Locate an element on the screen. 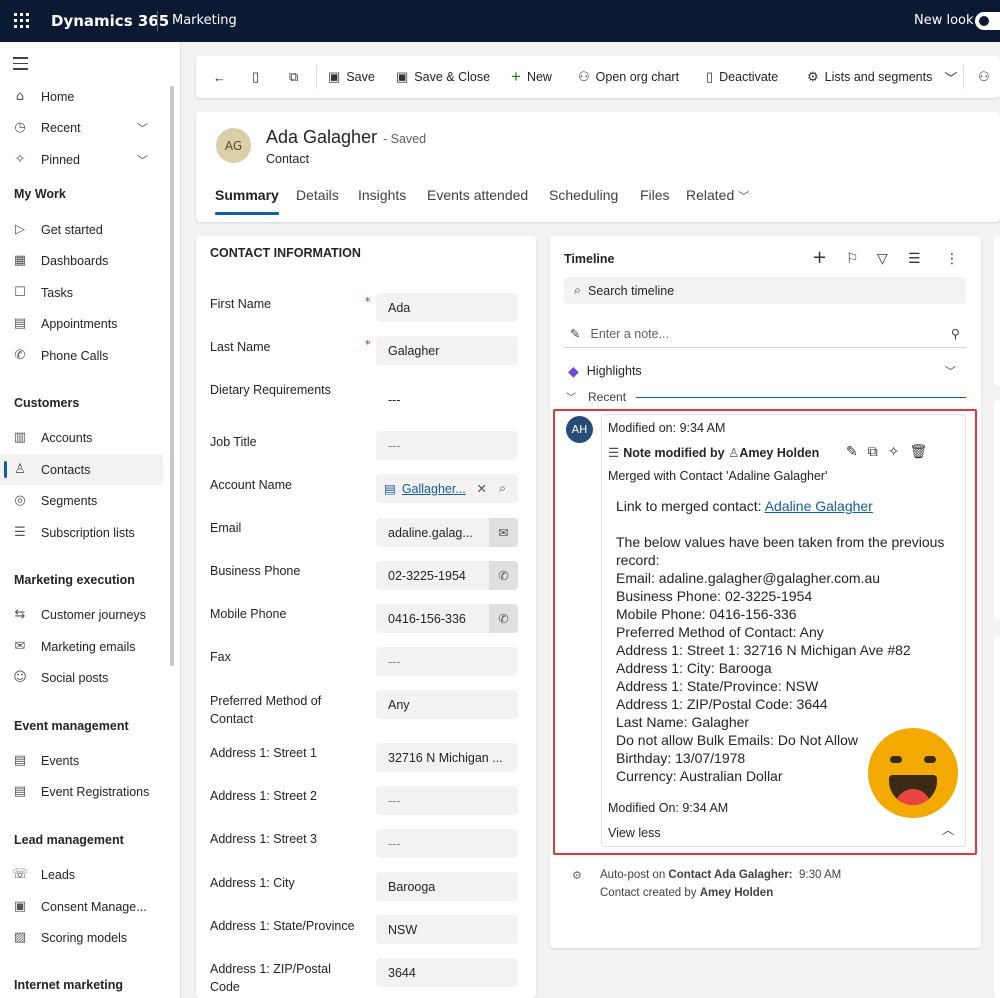 The height and width of the screenshot is (998, 1000). nav-item-appointments: ▤ Appointments is located at coordinates (81, 323).